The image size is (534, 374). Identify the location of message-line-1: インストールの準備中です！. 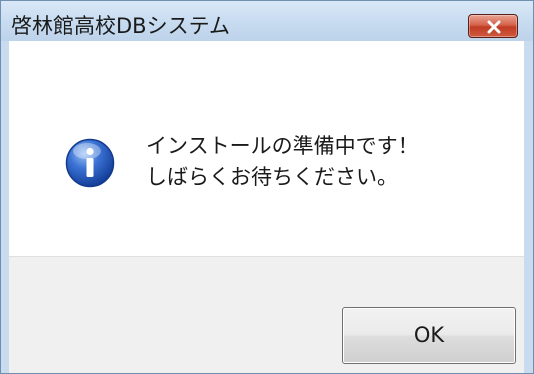
(282, 146).